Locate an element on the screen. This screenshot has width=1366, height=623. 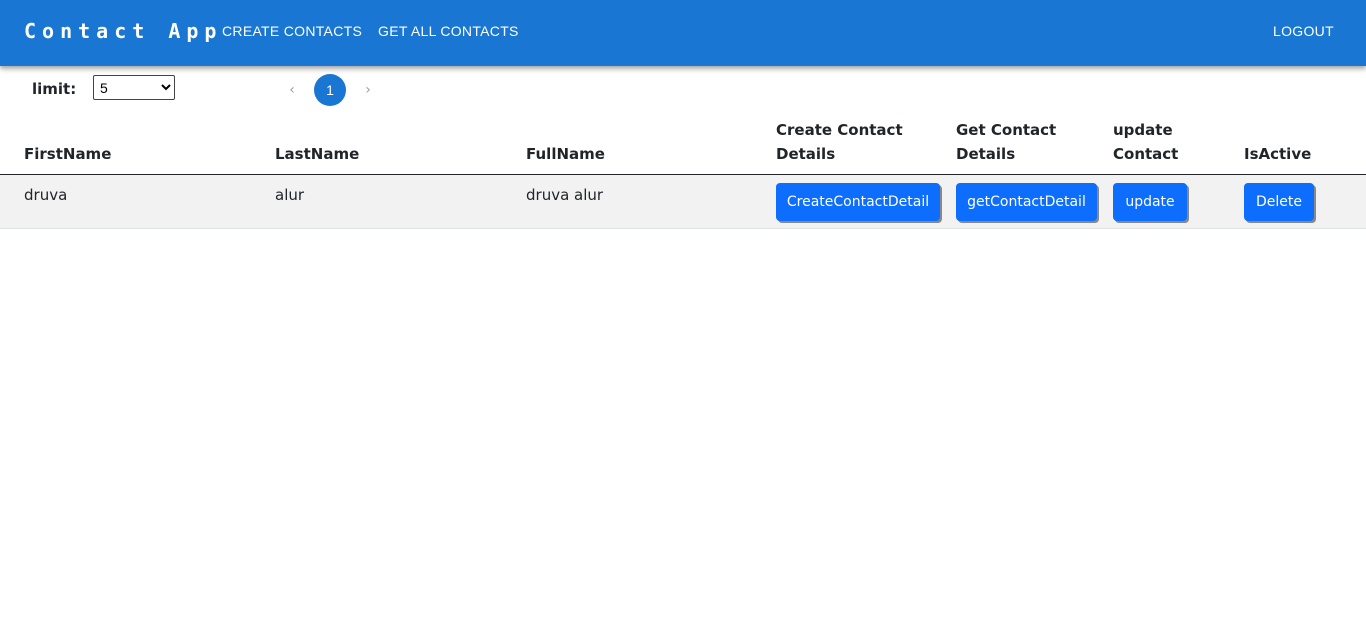
chevron-right-icon: › is located at coordinates (368, 90).